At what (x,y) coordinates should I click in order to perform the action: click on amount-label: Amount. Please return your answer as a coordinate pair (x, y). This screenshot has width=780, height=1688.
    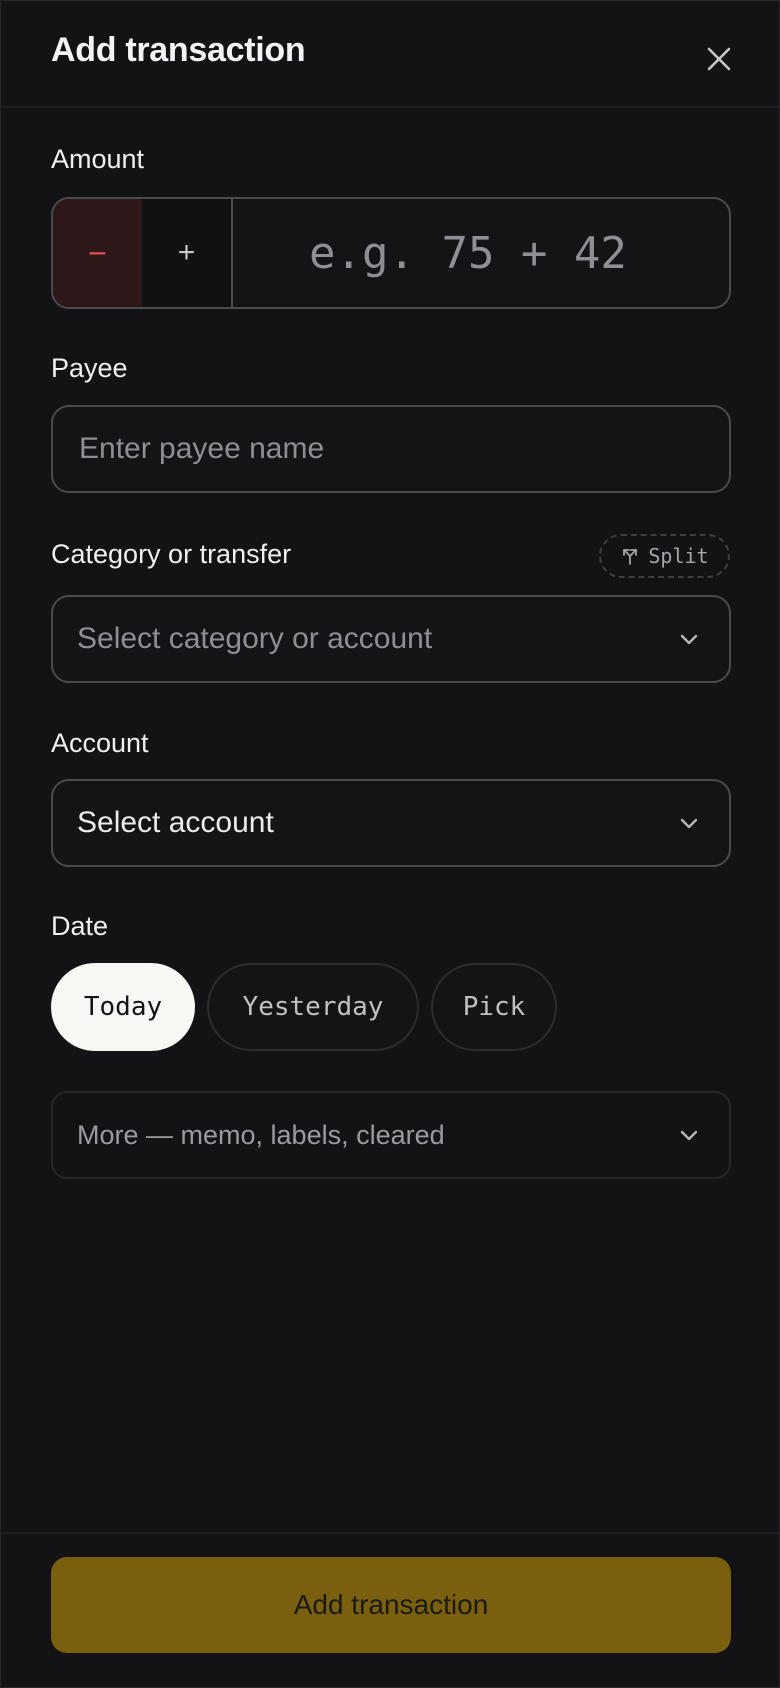
    Looking at the image, I should click on (98, 159).